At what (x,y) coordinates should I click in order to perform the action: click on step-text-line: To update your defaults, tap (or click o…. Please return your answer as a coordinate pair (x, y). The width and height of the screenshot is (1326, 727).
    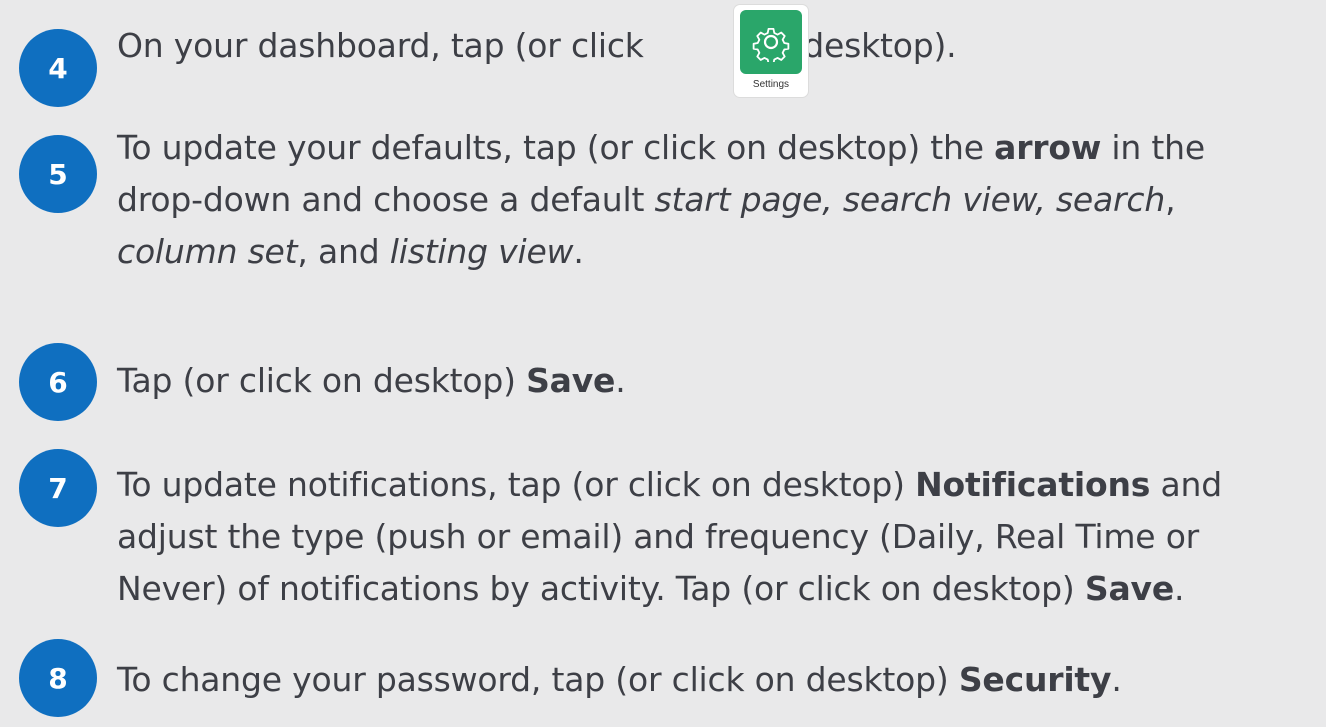
    Looking at the image, I should click on (661, 147).